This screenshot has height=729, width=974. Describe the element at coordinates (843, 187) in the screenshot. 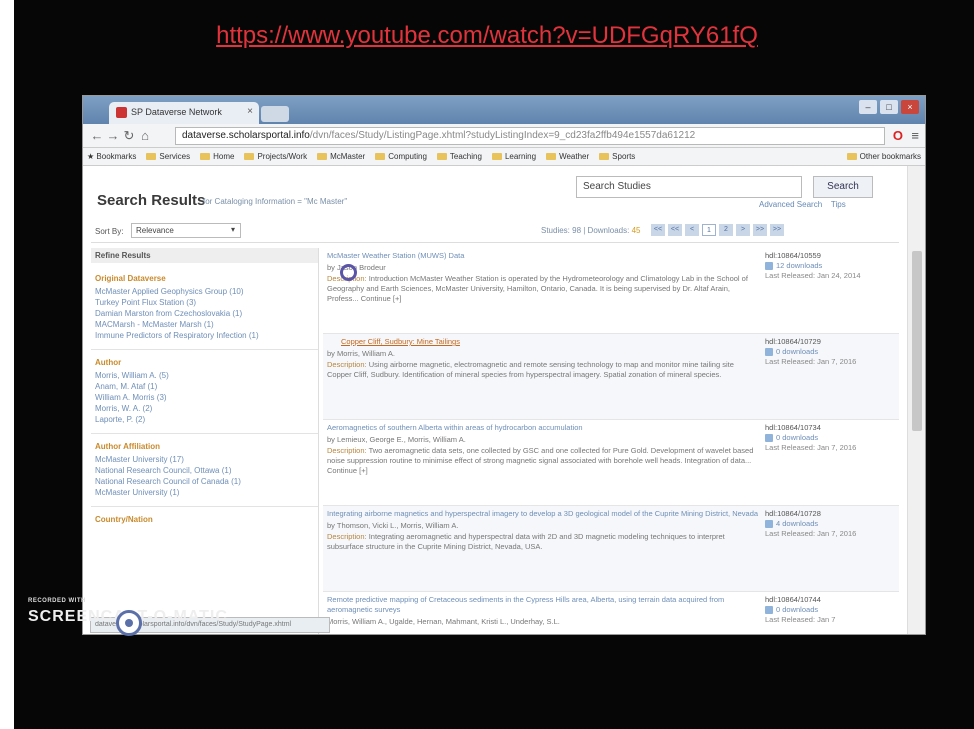

I see `search-button: Search` at that location.